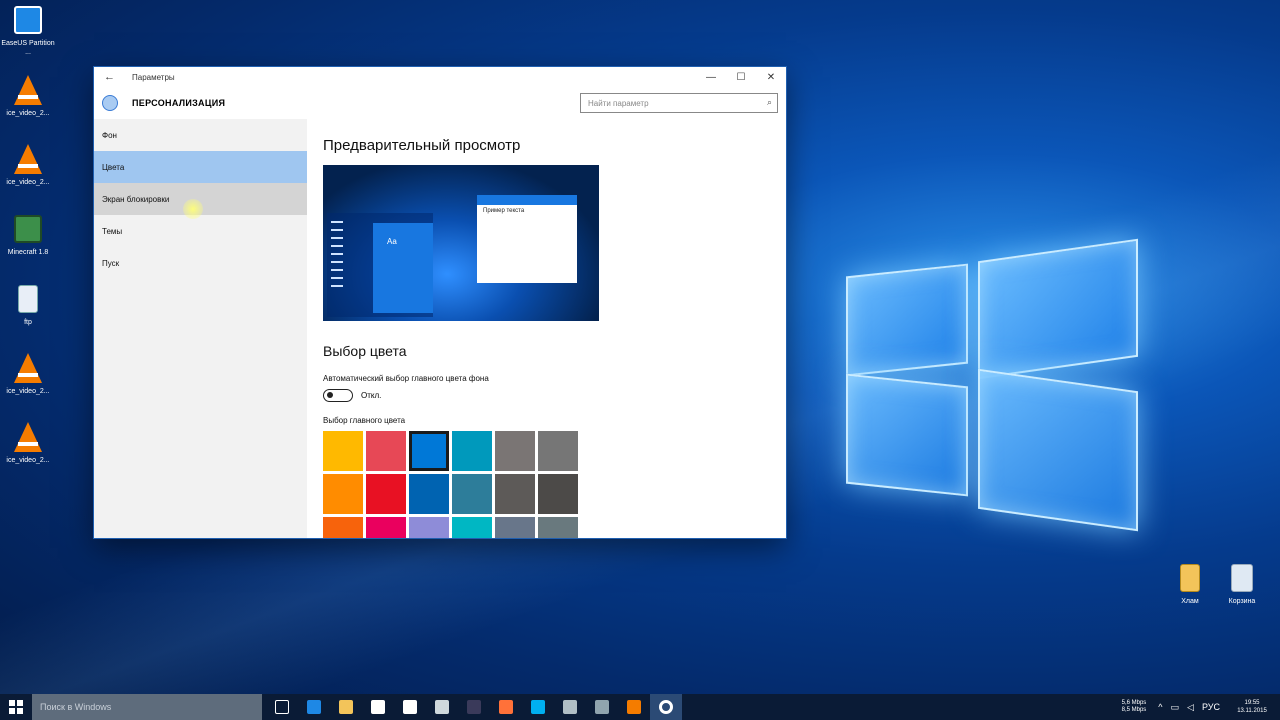  I want to click on section-title: ПЕРСОНАЛИЗАЦИЯ, so click(179, 103).